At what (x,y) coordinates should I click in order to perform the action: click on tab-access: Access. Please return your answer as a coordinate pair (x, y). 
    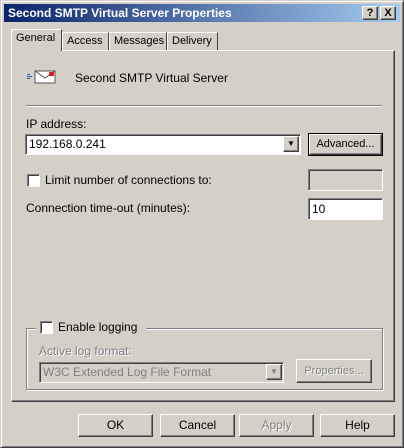
    Looking at the image, I should click on (85, 41).